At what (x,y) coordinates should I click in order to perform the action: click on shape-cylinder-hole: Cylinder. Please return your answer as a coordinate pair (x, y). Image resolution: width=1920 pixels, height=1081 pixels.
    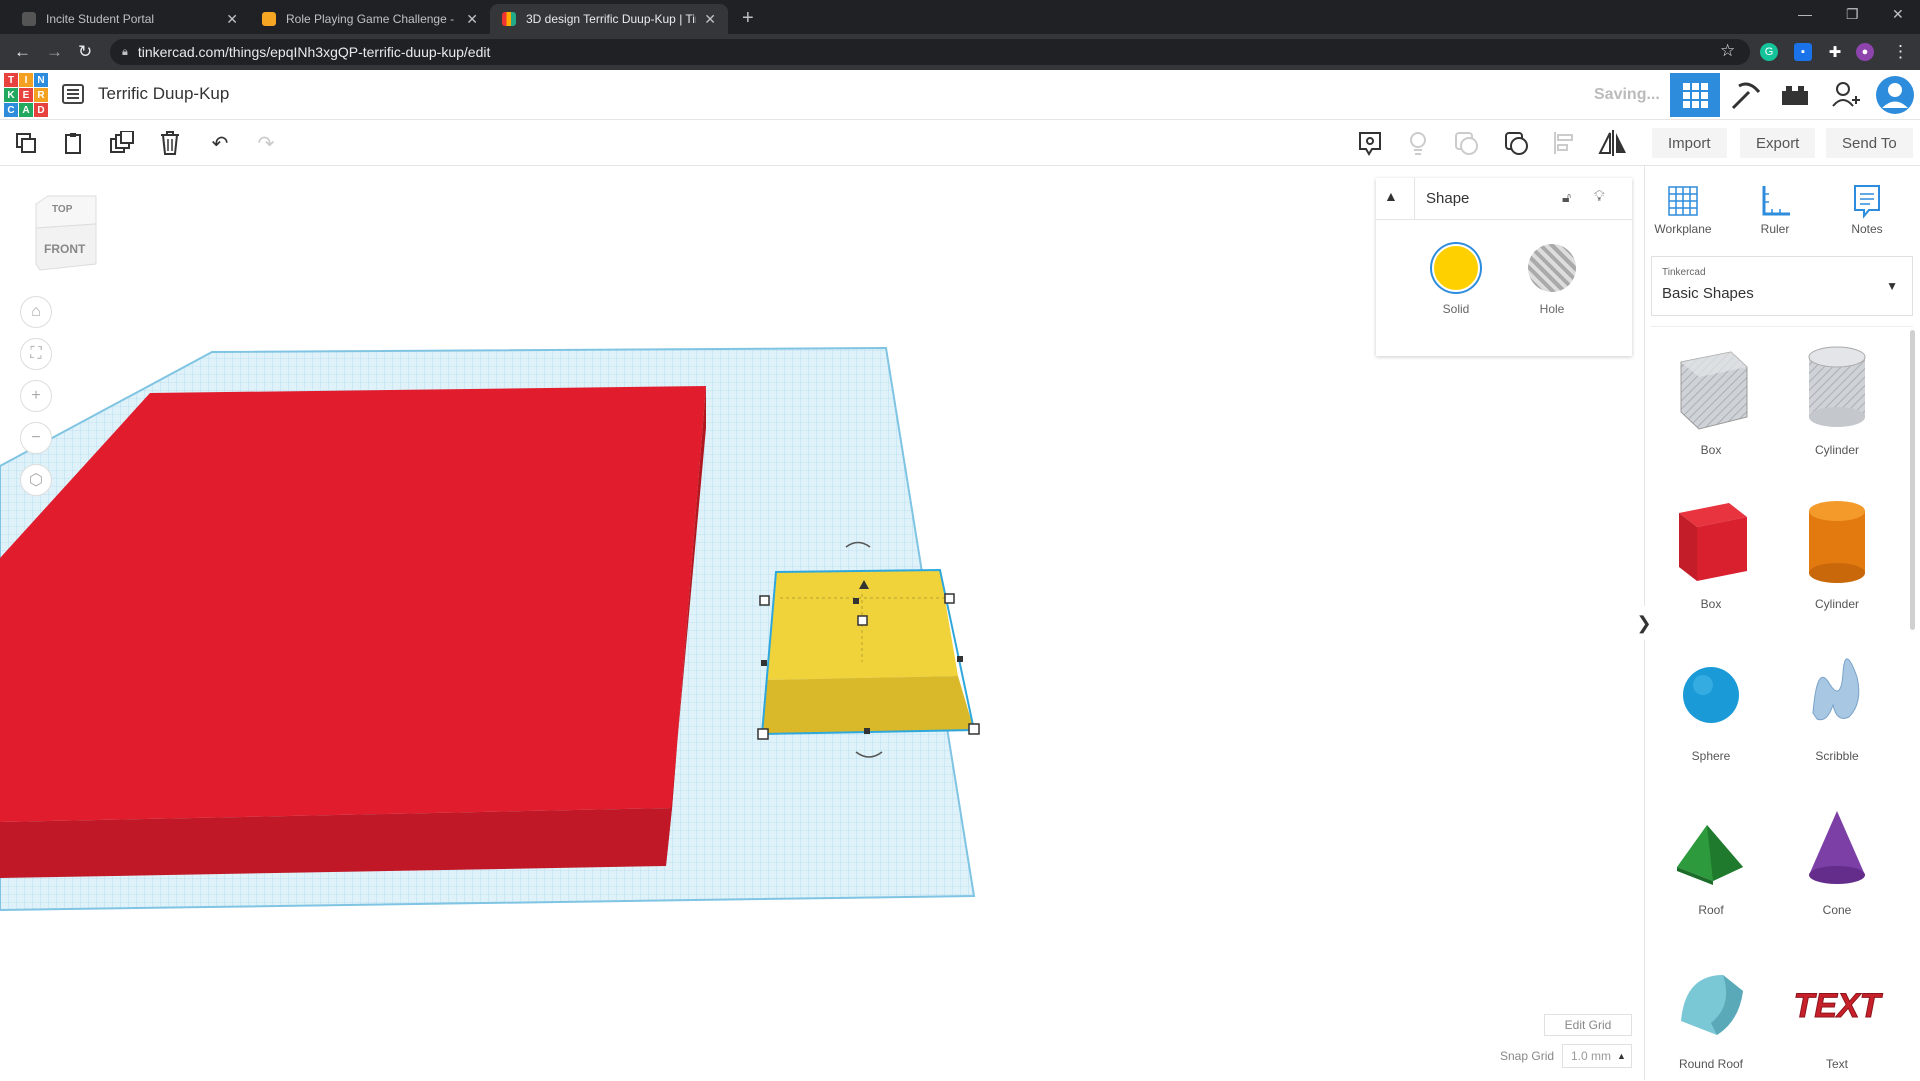
    Looking at the image, I should click on (1837, 402).